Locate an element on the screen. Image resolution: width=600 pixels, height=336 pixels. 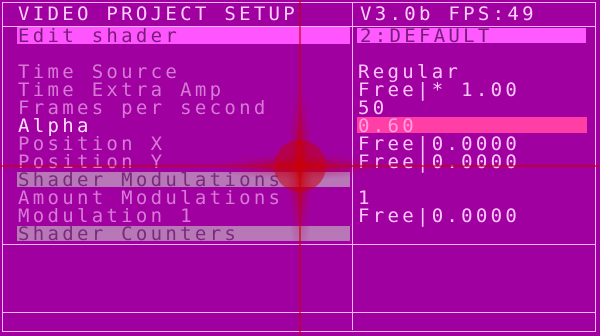
footer-divider-bottom is located at coordinates (299, 312).